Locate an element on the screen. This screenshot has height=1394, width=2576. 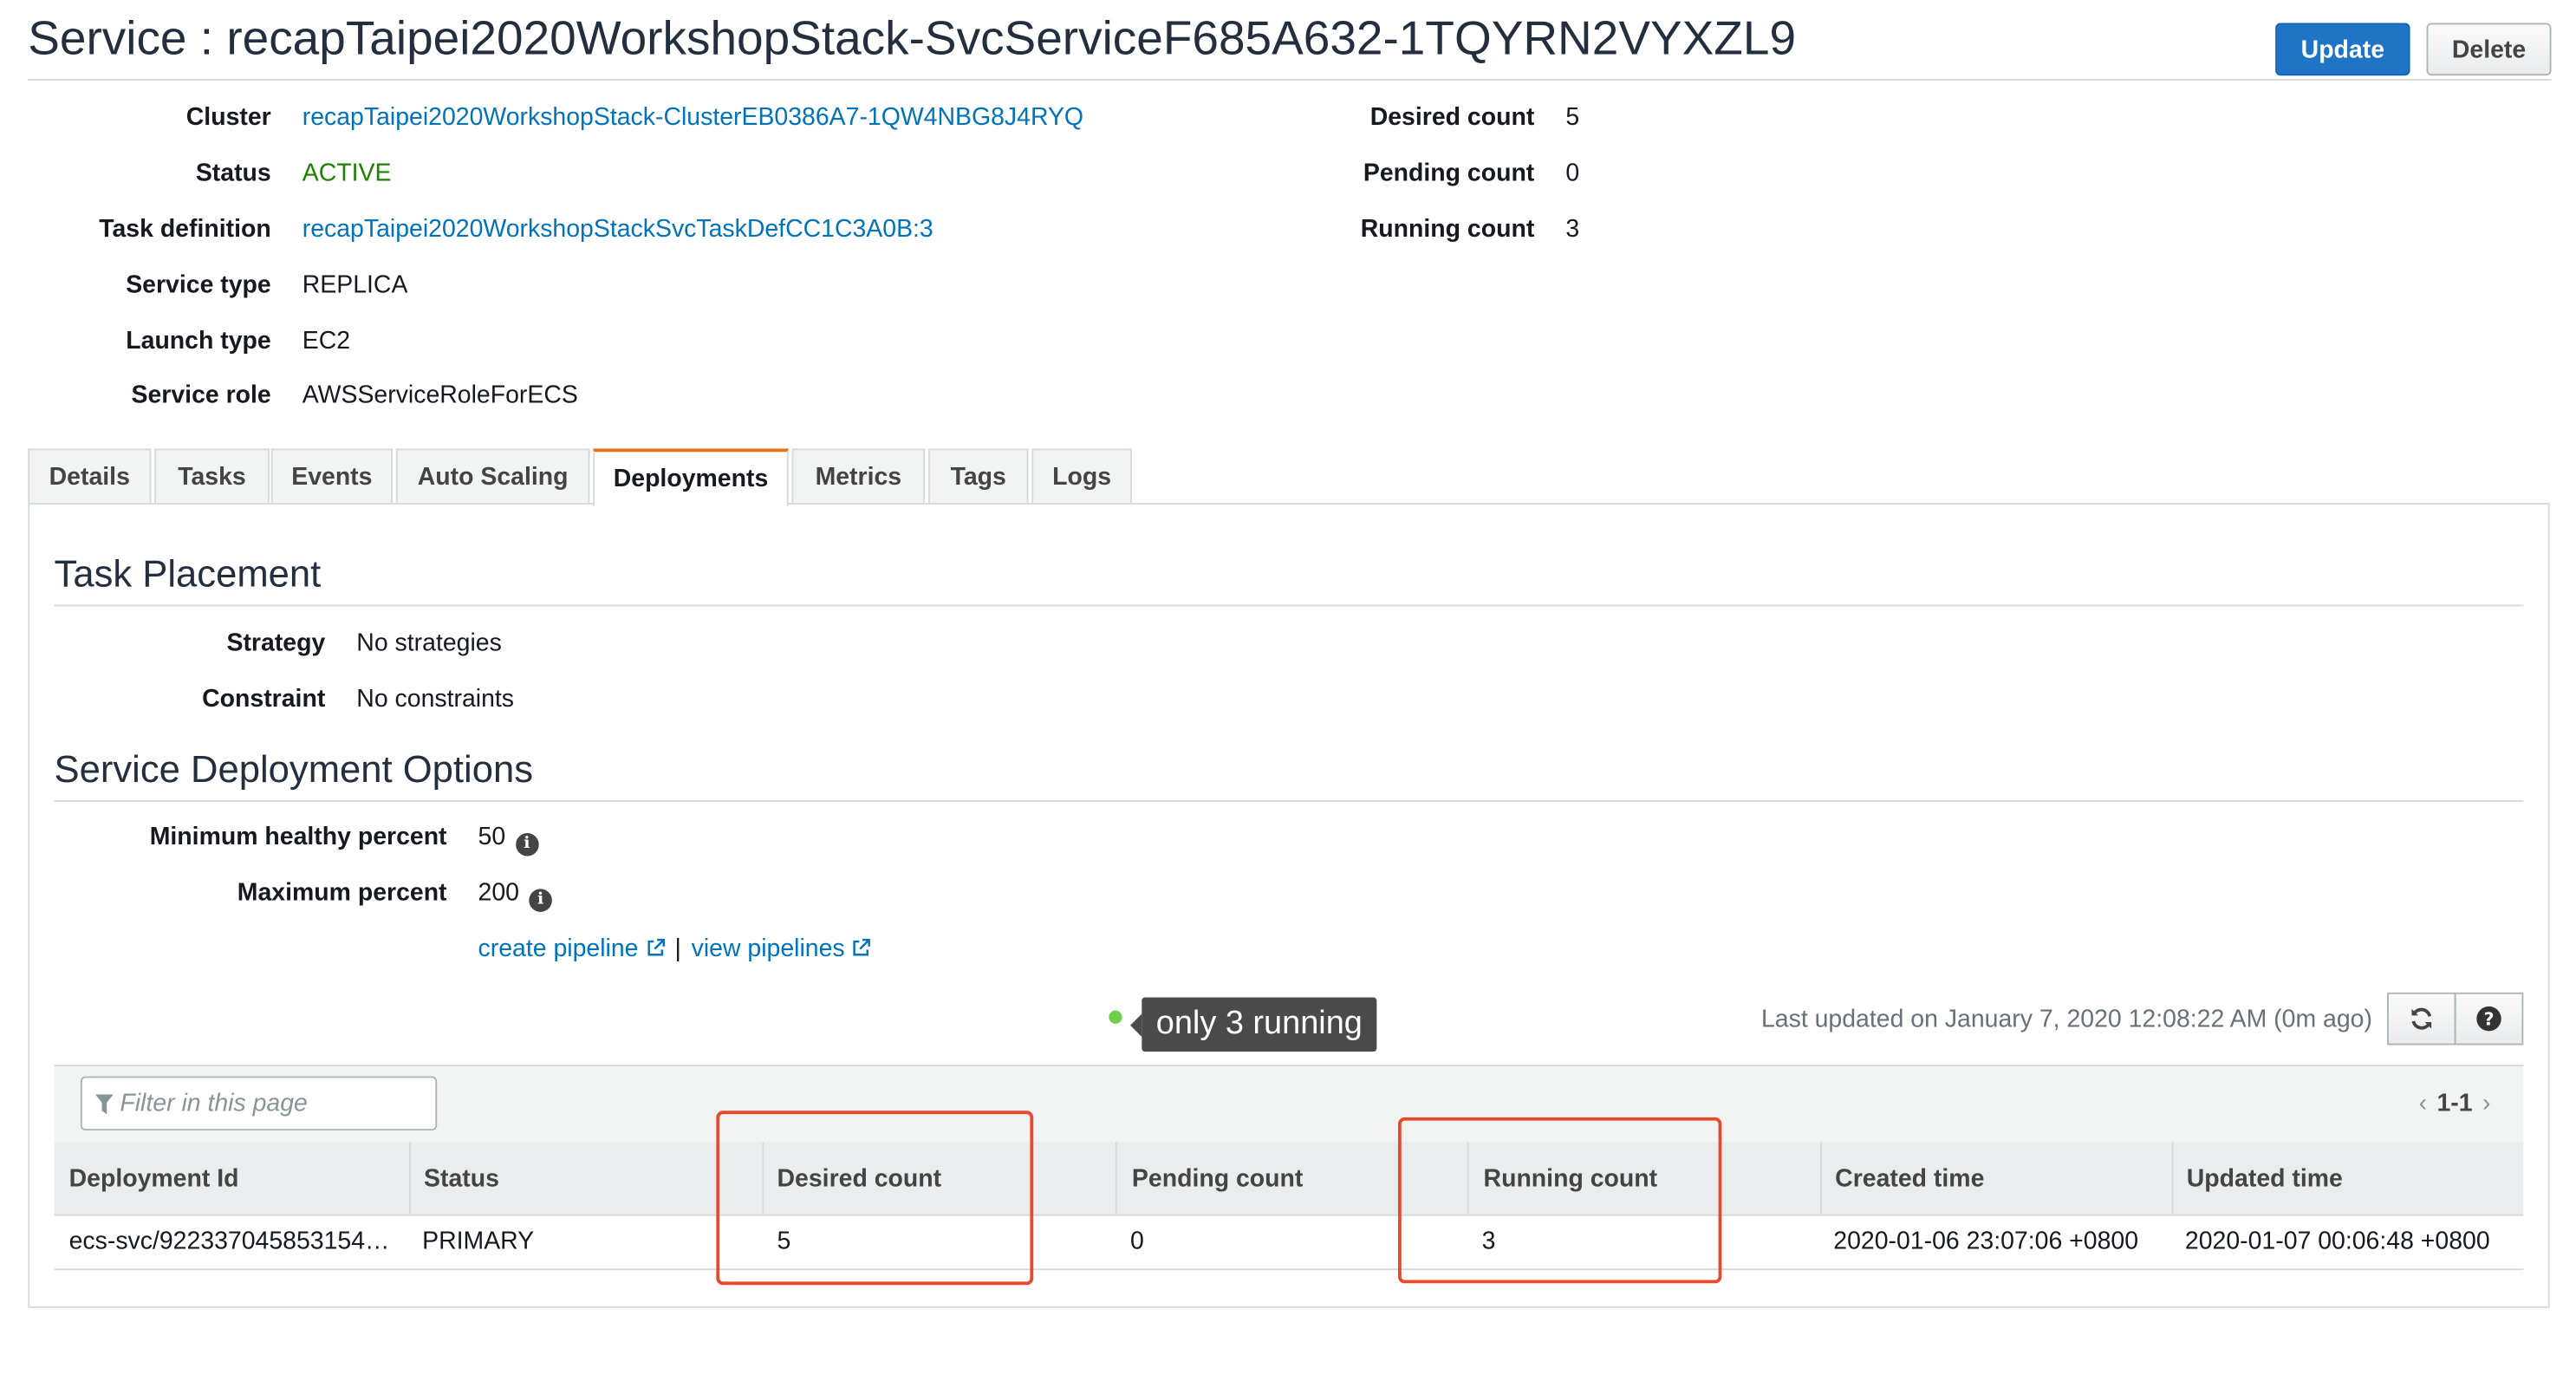
service-type-value: REPLICA is located at coordinates (355, 284).